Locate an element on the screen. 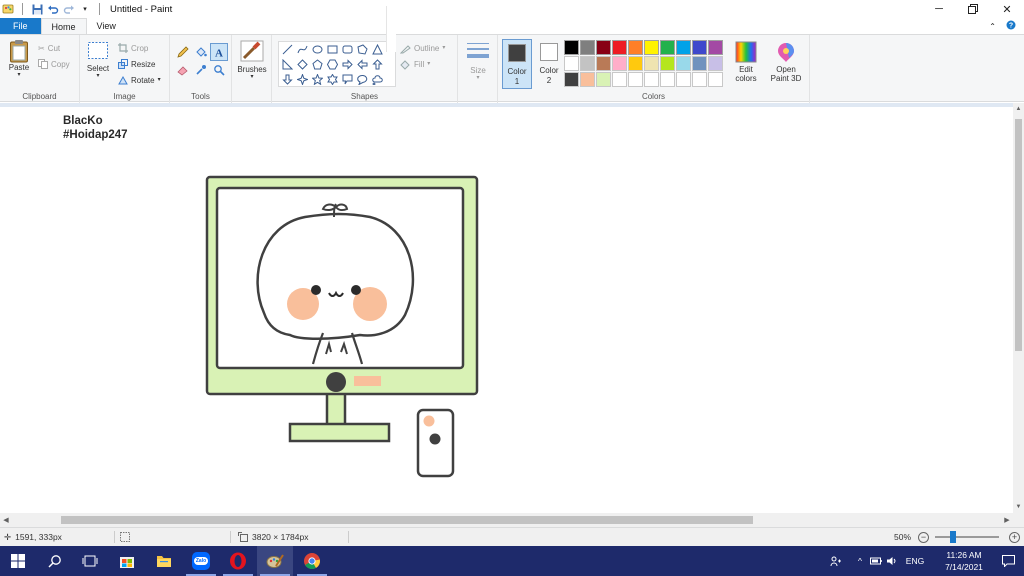 The width and height of the screenshot is (1024, 576). left-arrow-shape-icon is located at coordinates (362, 64).